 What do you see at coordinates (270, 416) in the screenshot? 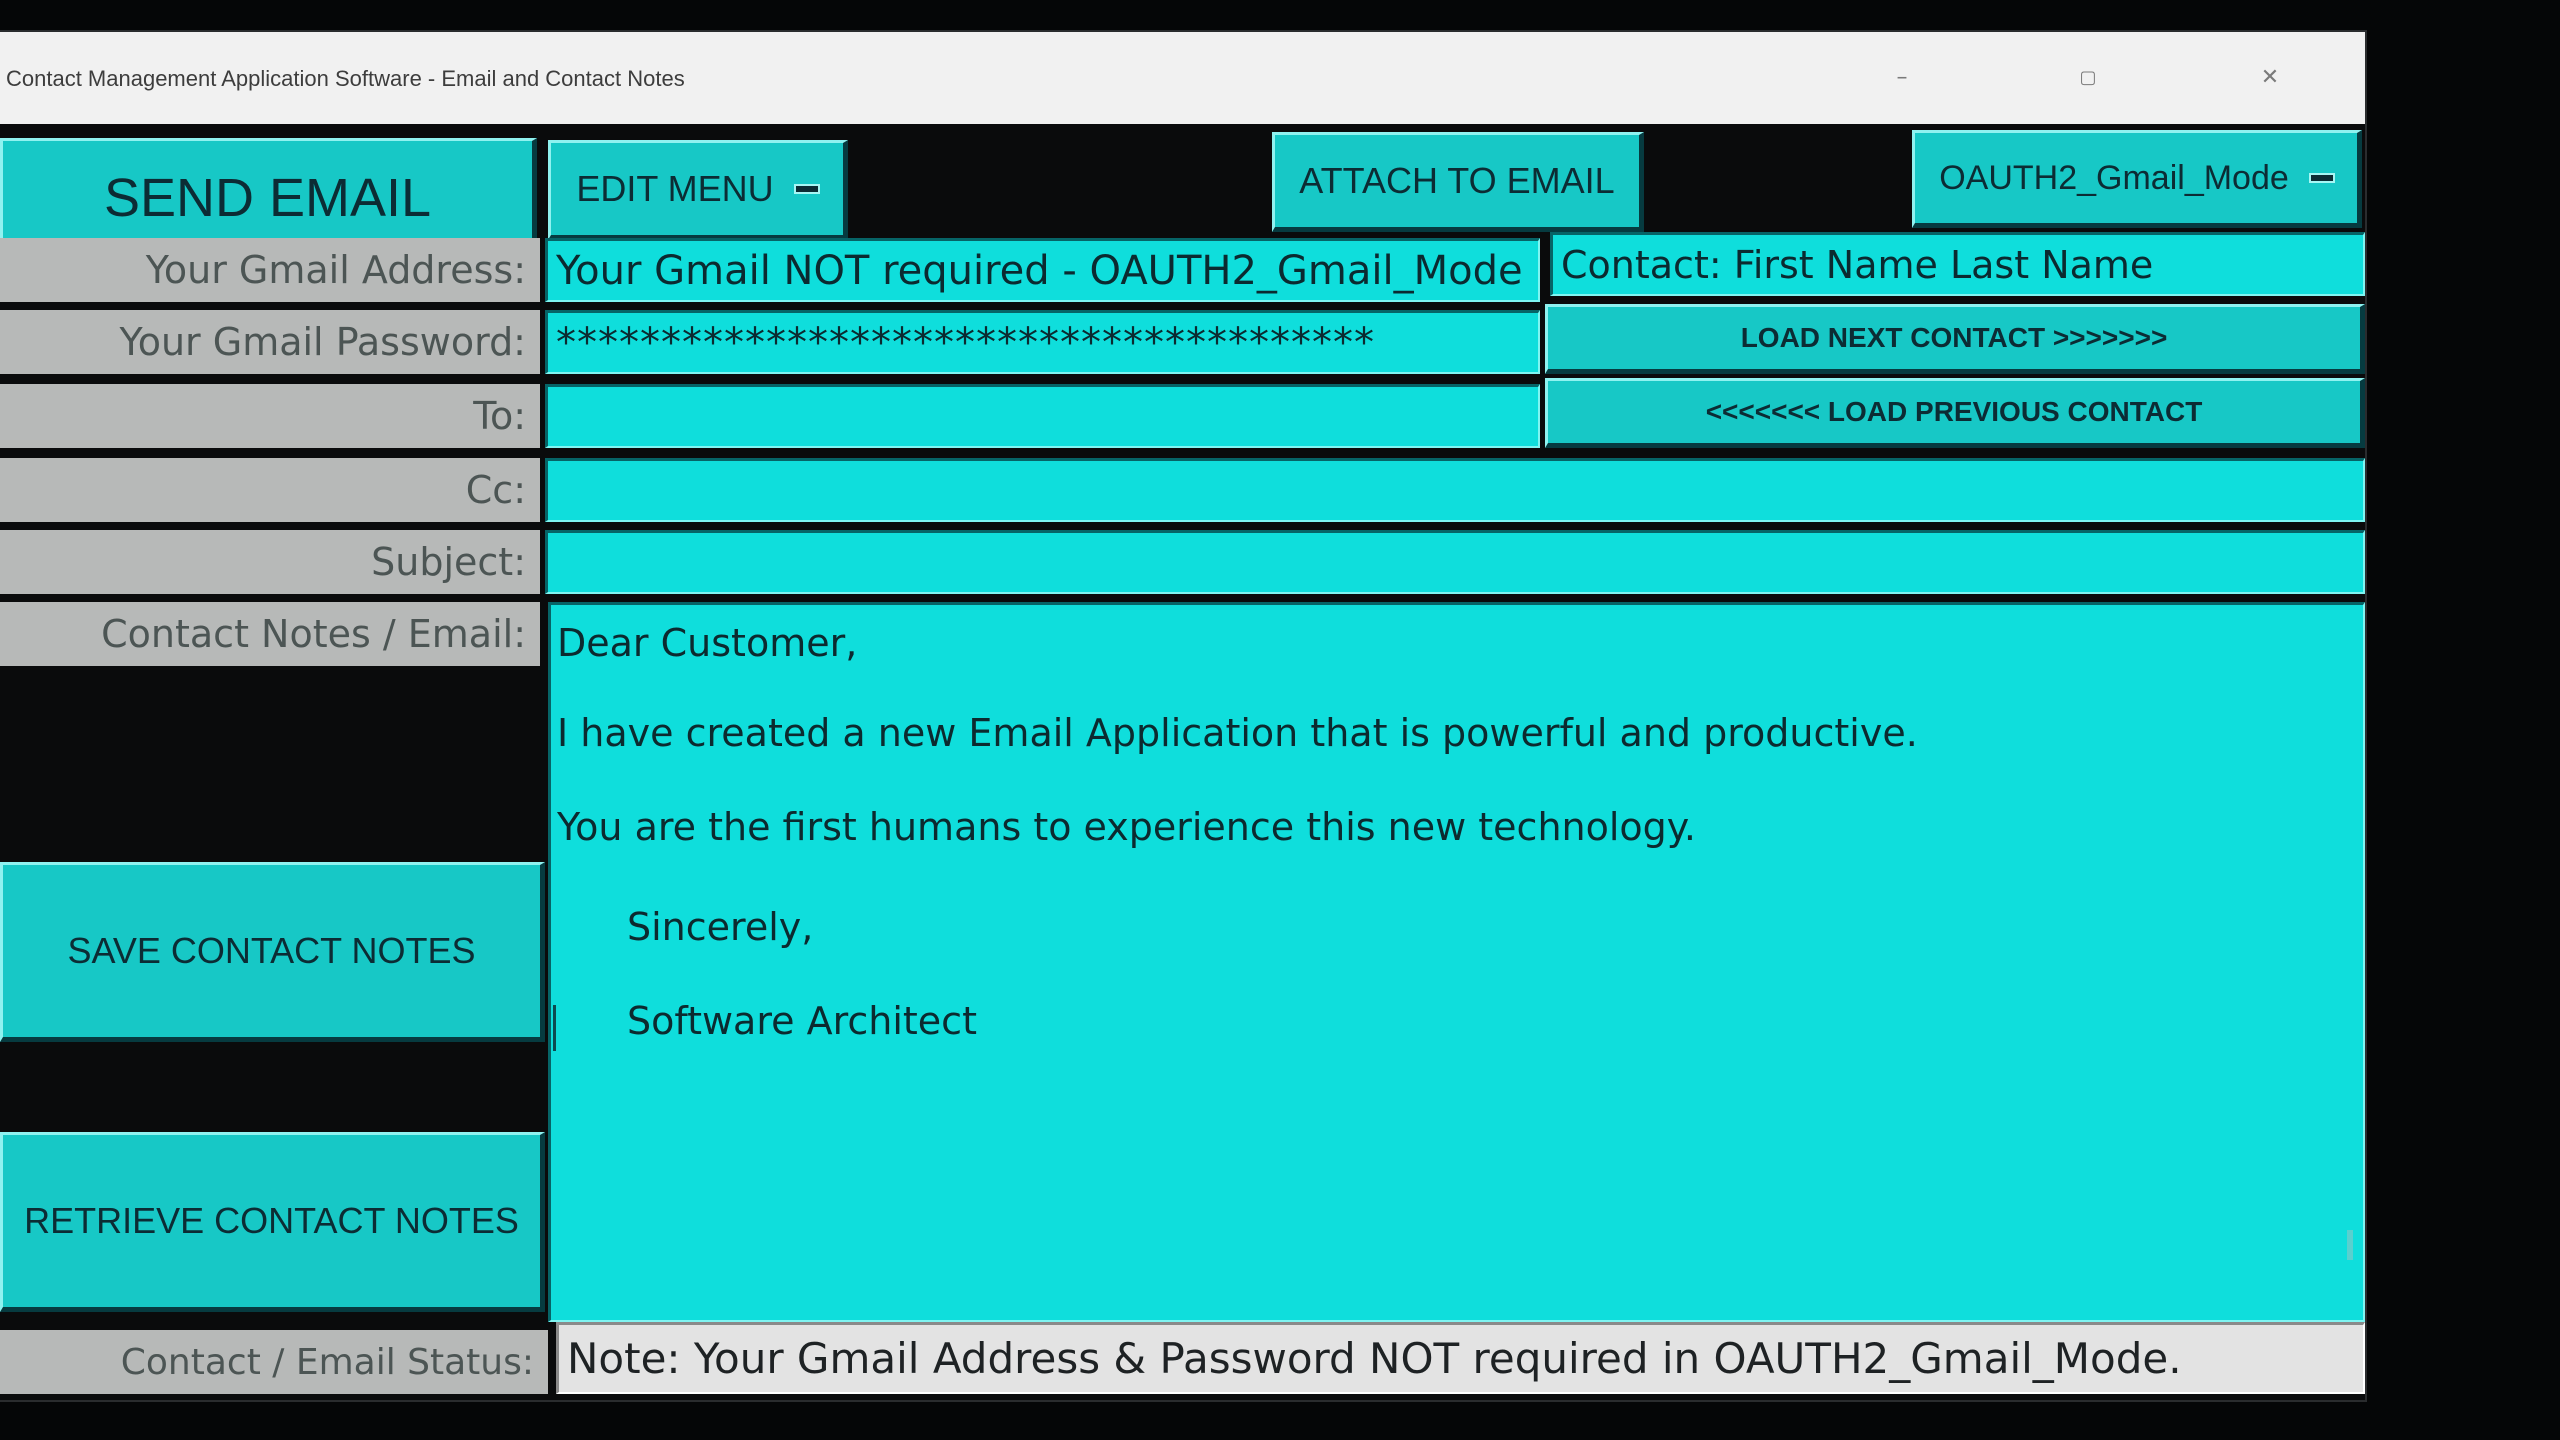
I see `to-label: To:` at bounding box center [270, 416].